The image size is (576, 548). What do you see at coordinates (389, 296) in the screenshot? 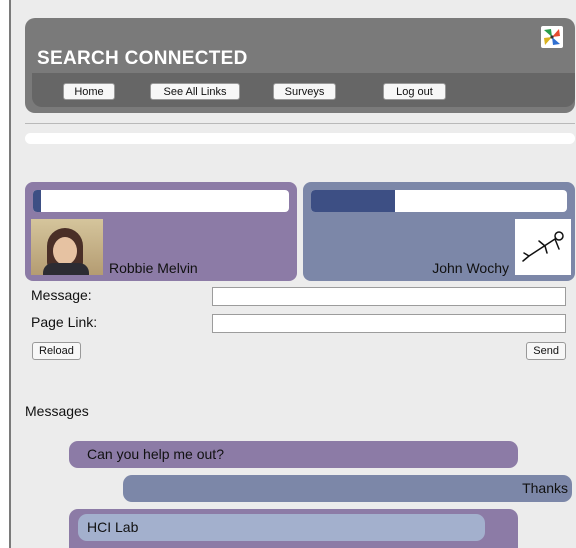
I see `message-input` at bounding box center [389, 296].